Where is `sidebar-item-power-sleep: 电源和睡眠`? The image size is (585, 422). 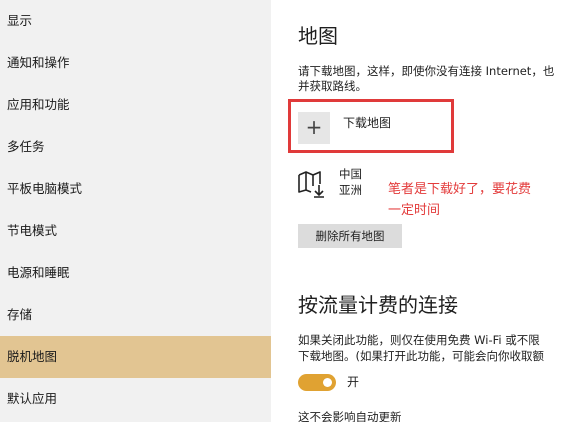 sidebar-item-power-sleep: 电源和睡眠 is located at coordinates (135, 273).